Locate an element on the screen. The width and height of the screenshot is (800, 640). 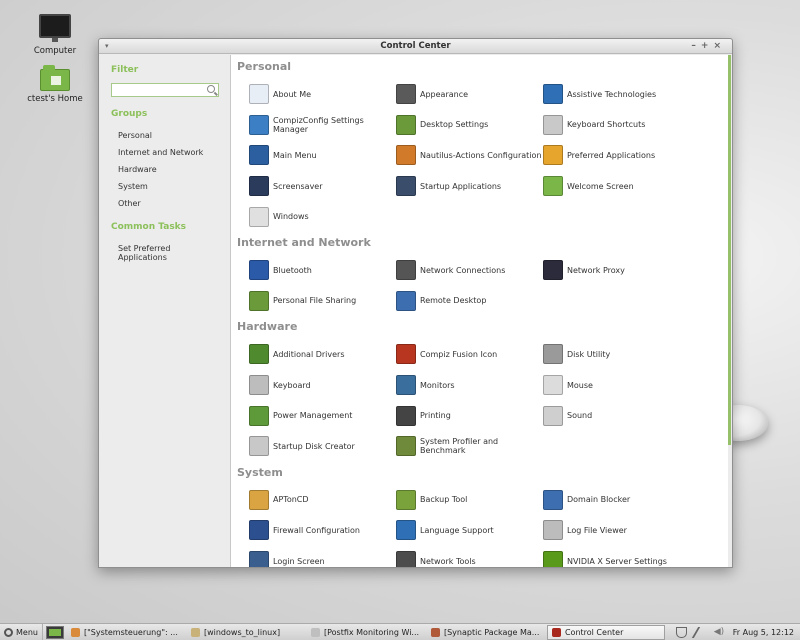
shield-icon is located at coordinates (681, 632).